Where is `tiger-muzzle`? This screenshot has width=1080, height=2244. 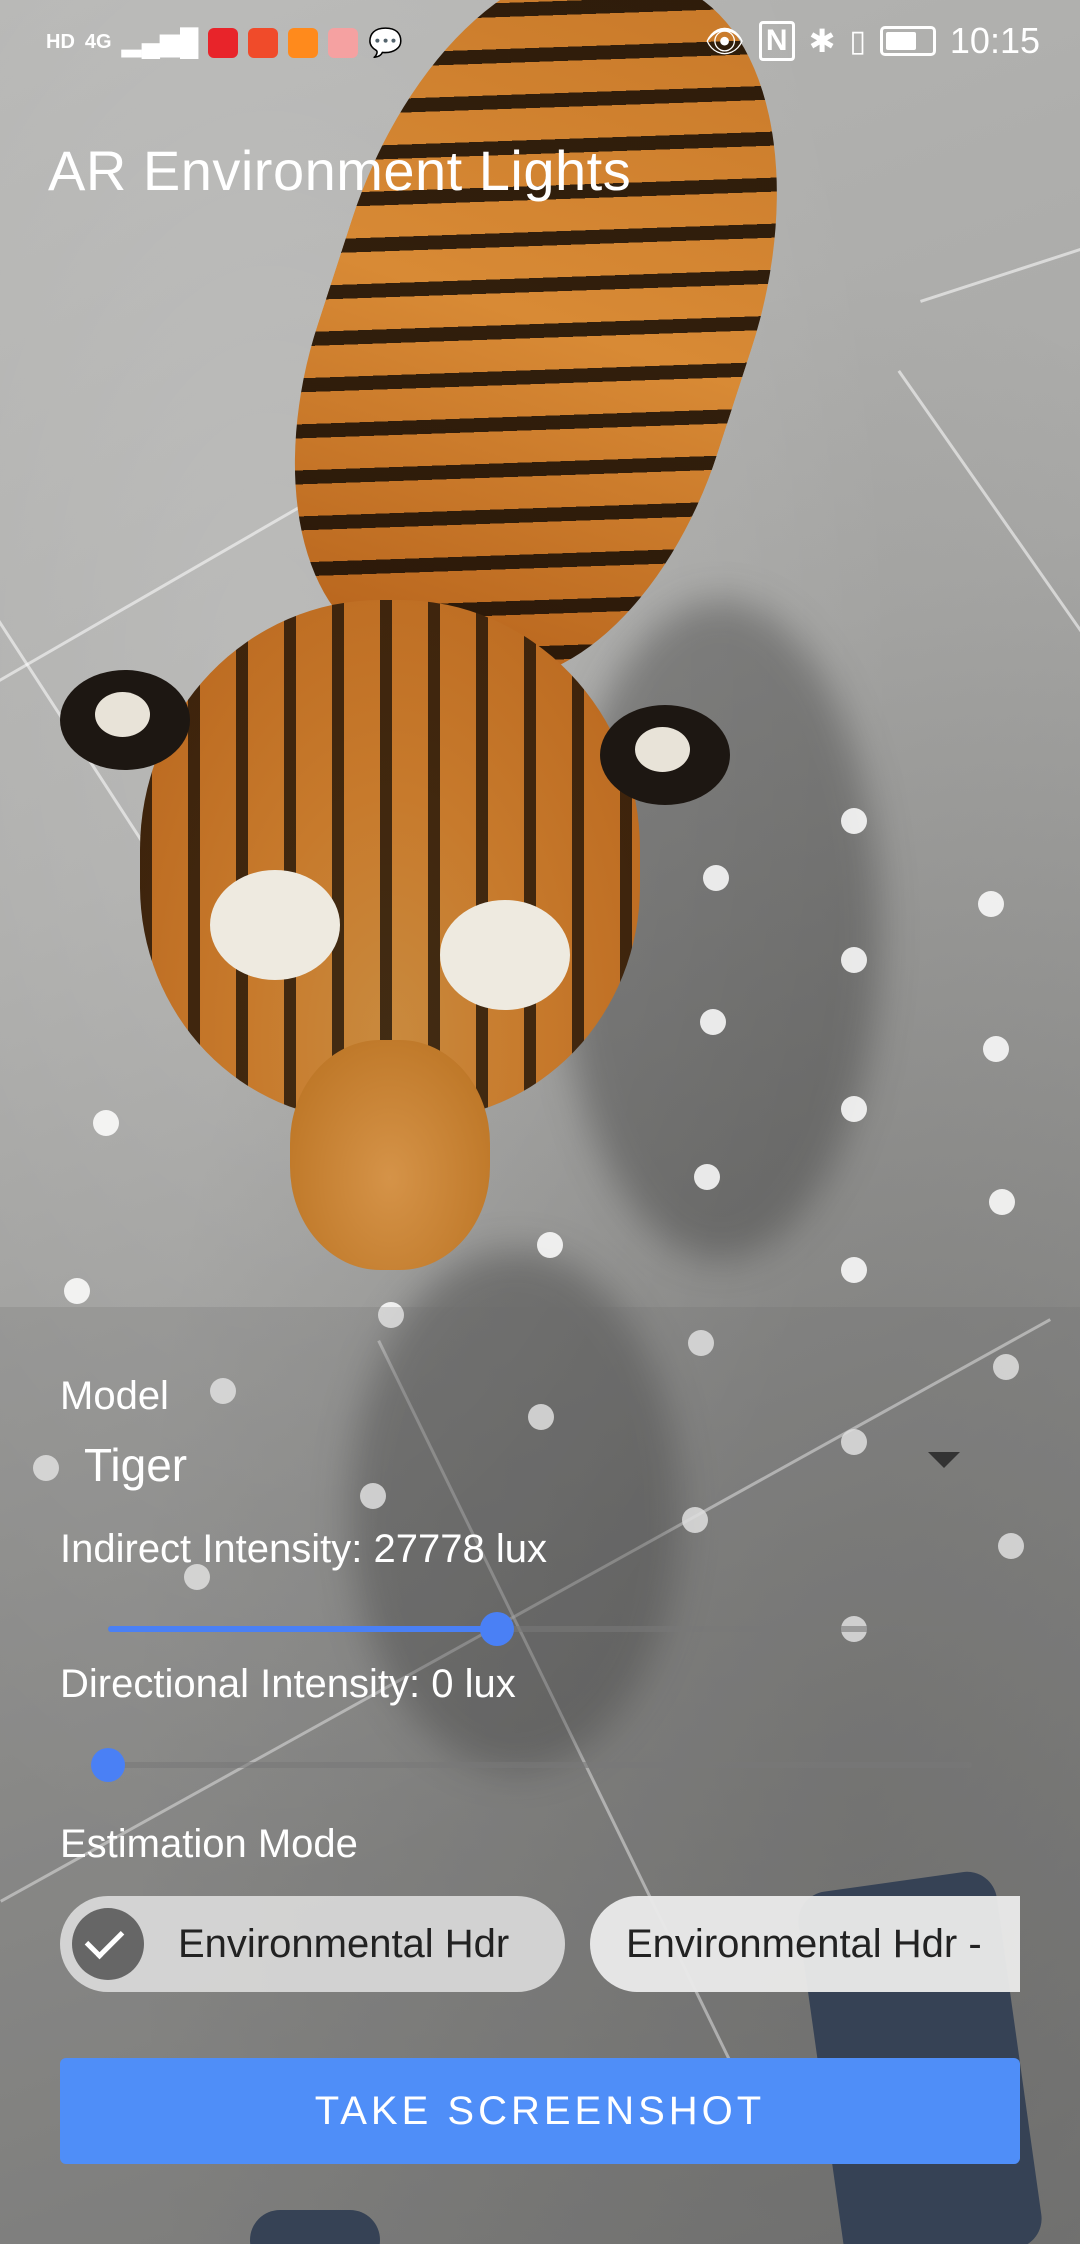 tiger-muzzle is located at coordinates (390, 1155).